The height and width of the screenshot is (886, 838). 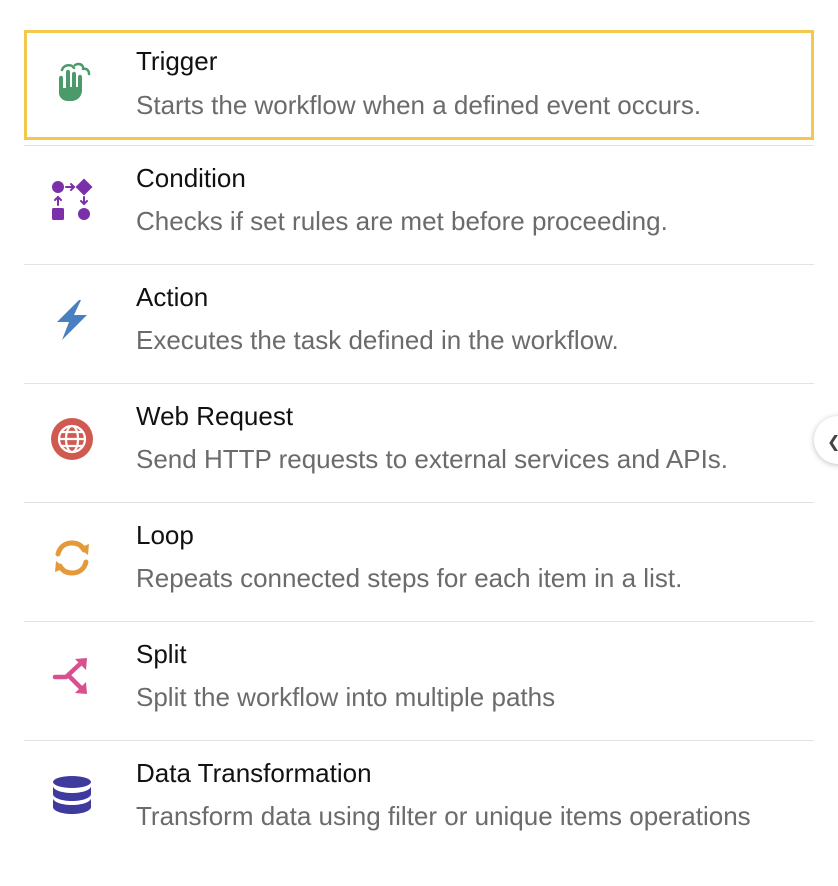 I want to click on node-title: Action, so click(x=172, y=297).